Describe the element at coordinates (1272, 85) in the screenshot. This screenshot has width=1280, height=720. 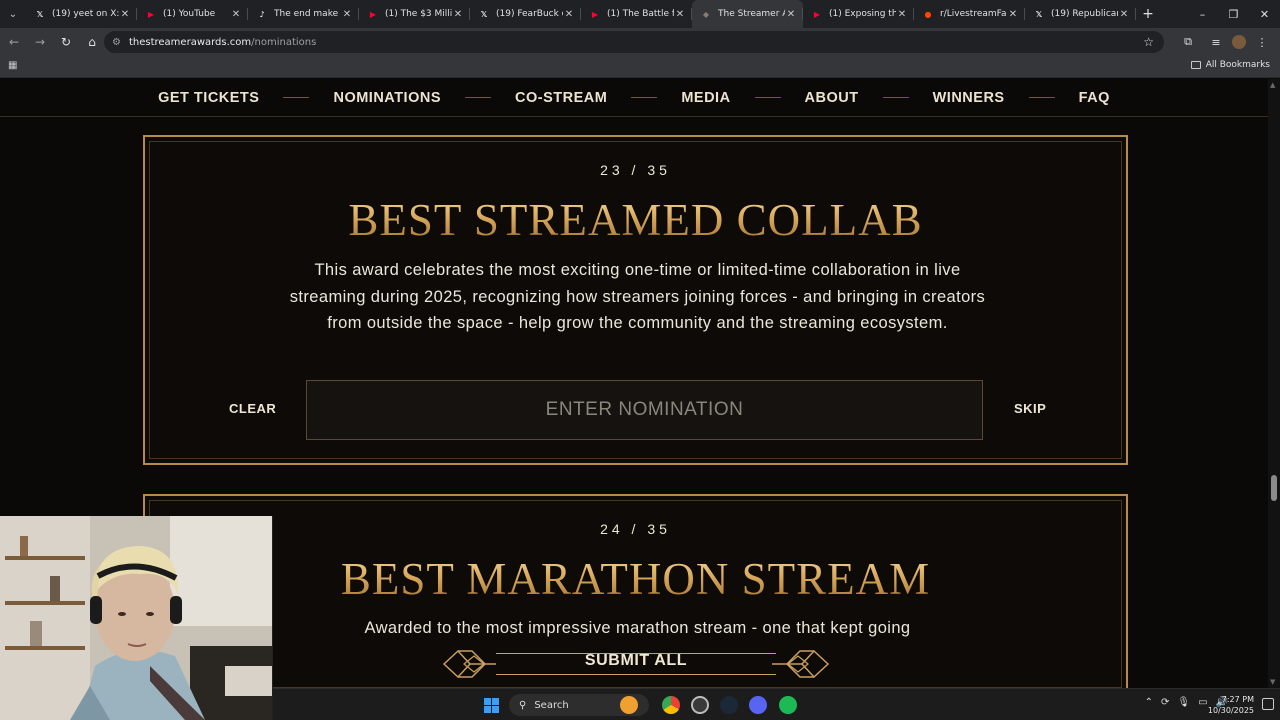
I see `scroll-up-icon: ▲` at that location.